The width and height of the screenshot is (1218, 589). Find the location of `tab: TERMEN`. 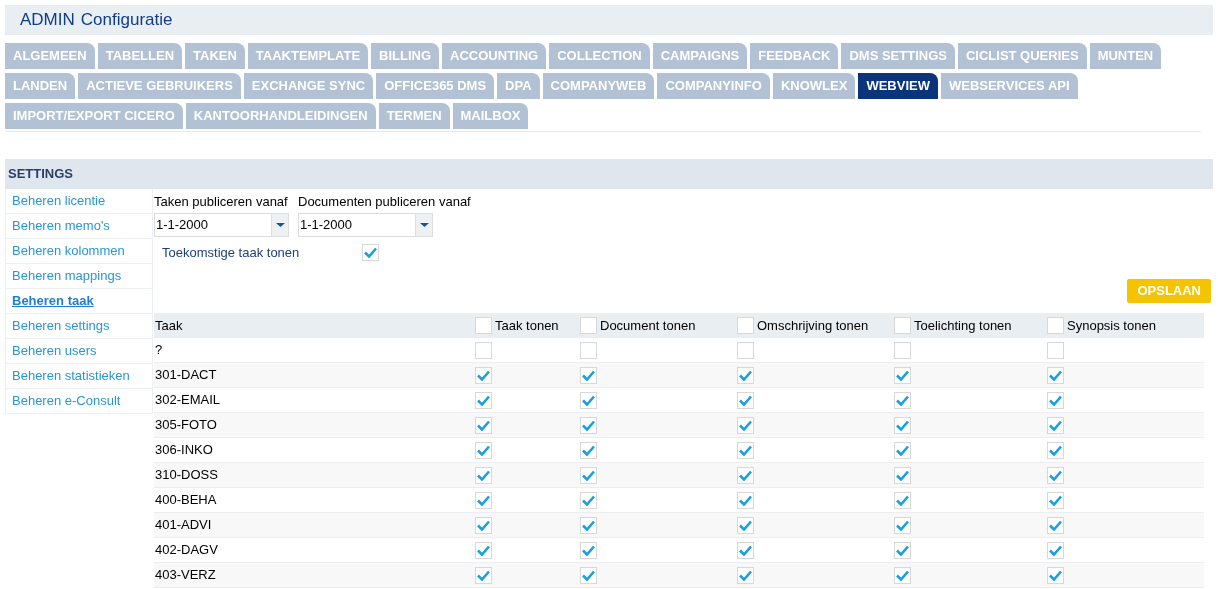

tab: TERMEN is located at coordinates (414, 116).